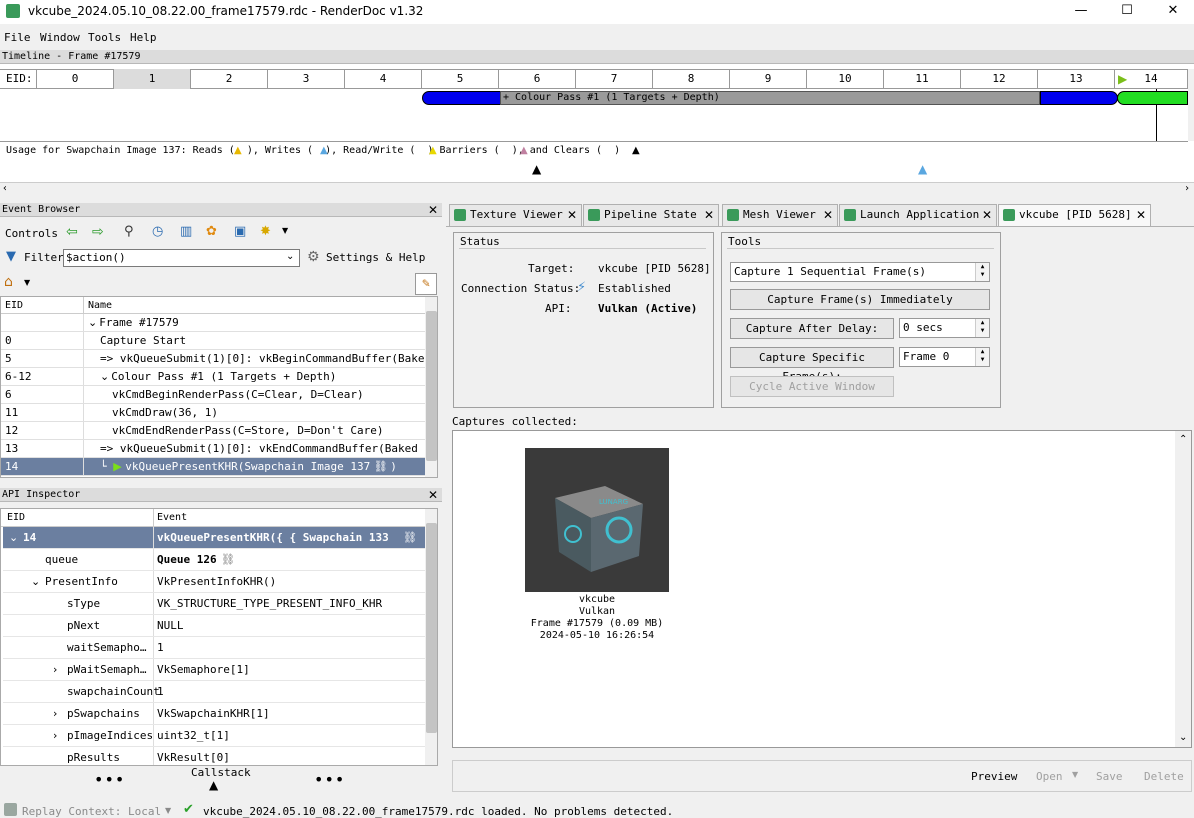 The width and height of the screenshot is (1194, 818). Describe the element at coordinates (1109, 776) in the screenshot. I see `save-button: Save` at that location.